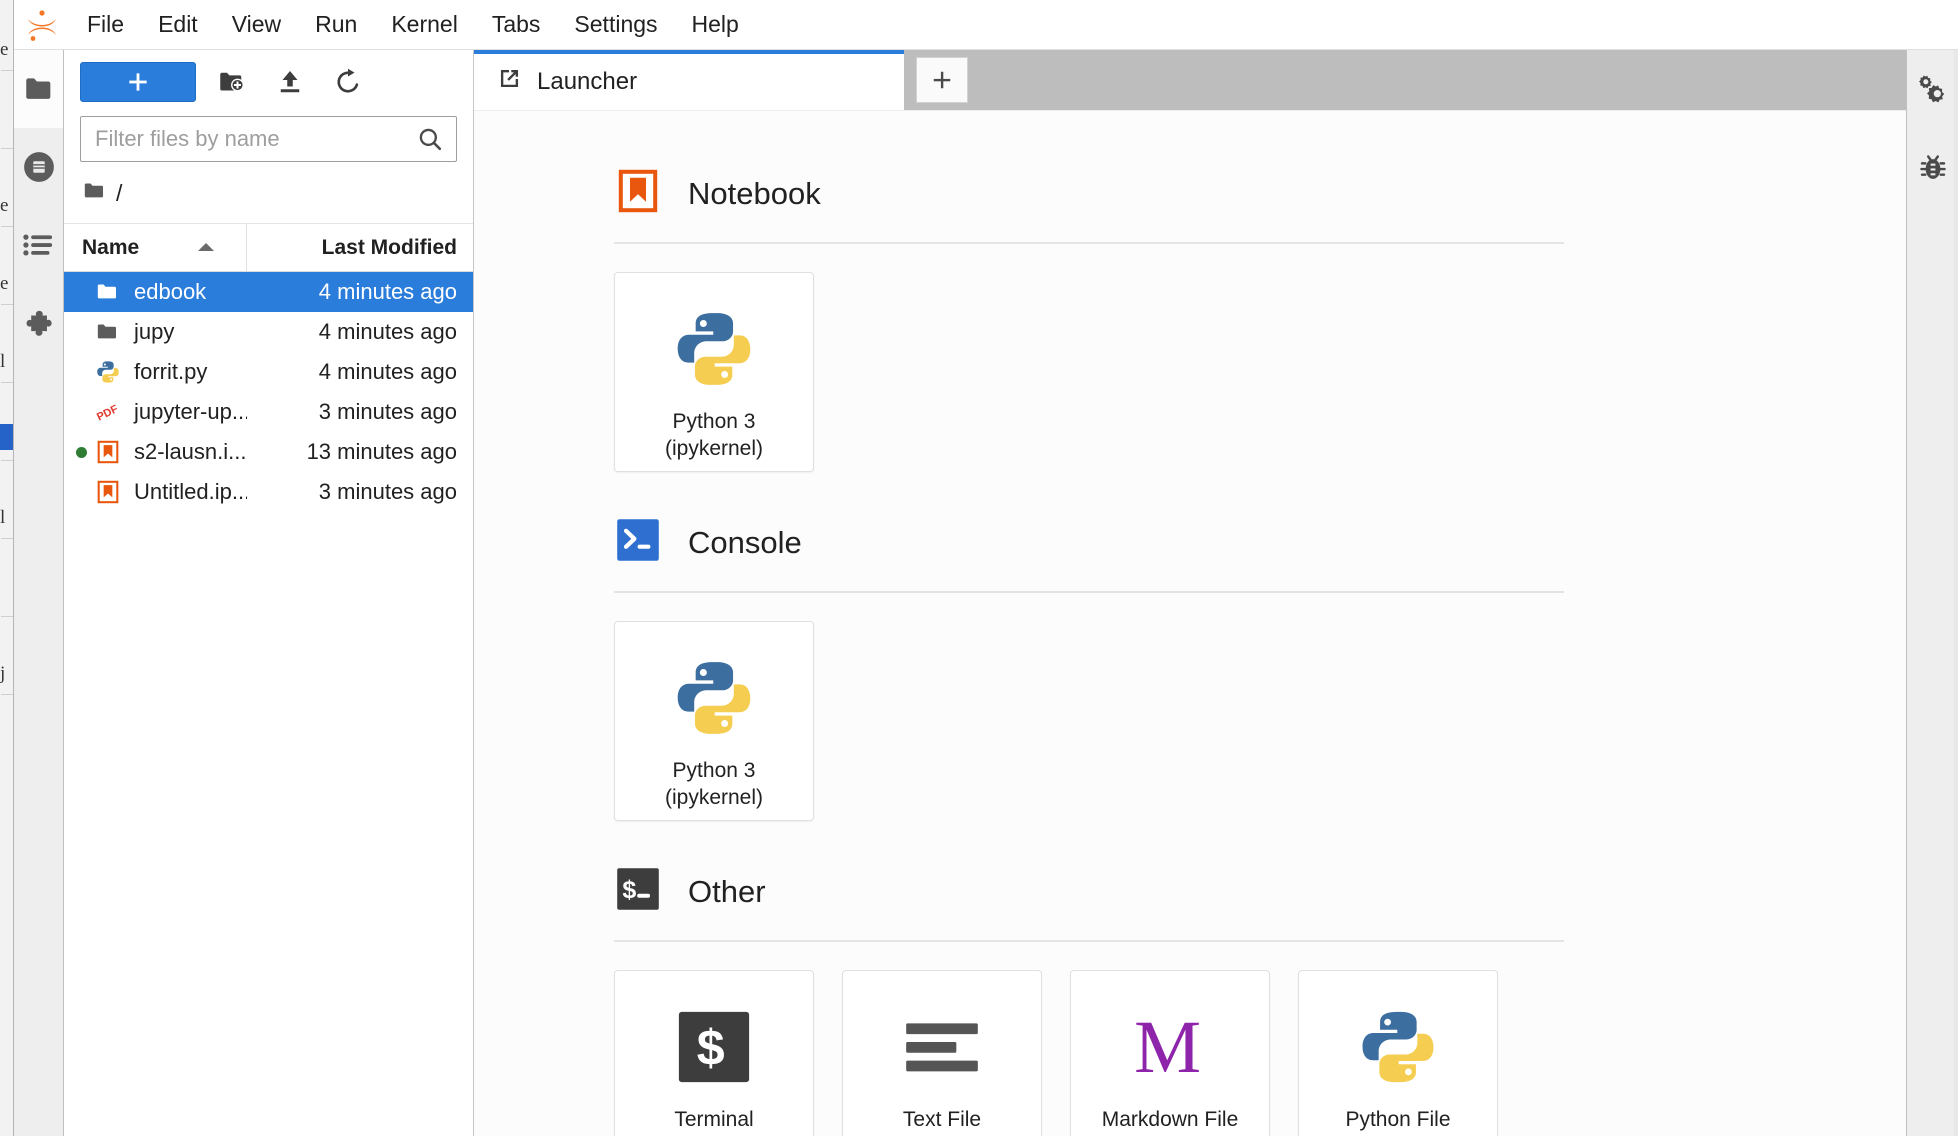  I want to click on menu-edit: Edit, so click(178, 25).